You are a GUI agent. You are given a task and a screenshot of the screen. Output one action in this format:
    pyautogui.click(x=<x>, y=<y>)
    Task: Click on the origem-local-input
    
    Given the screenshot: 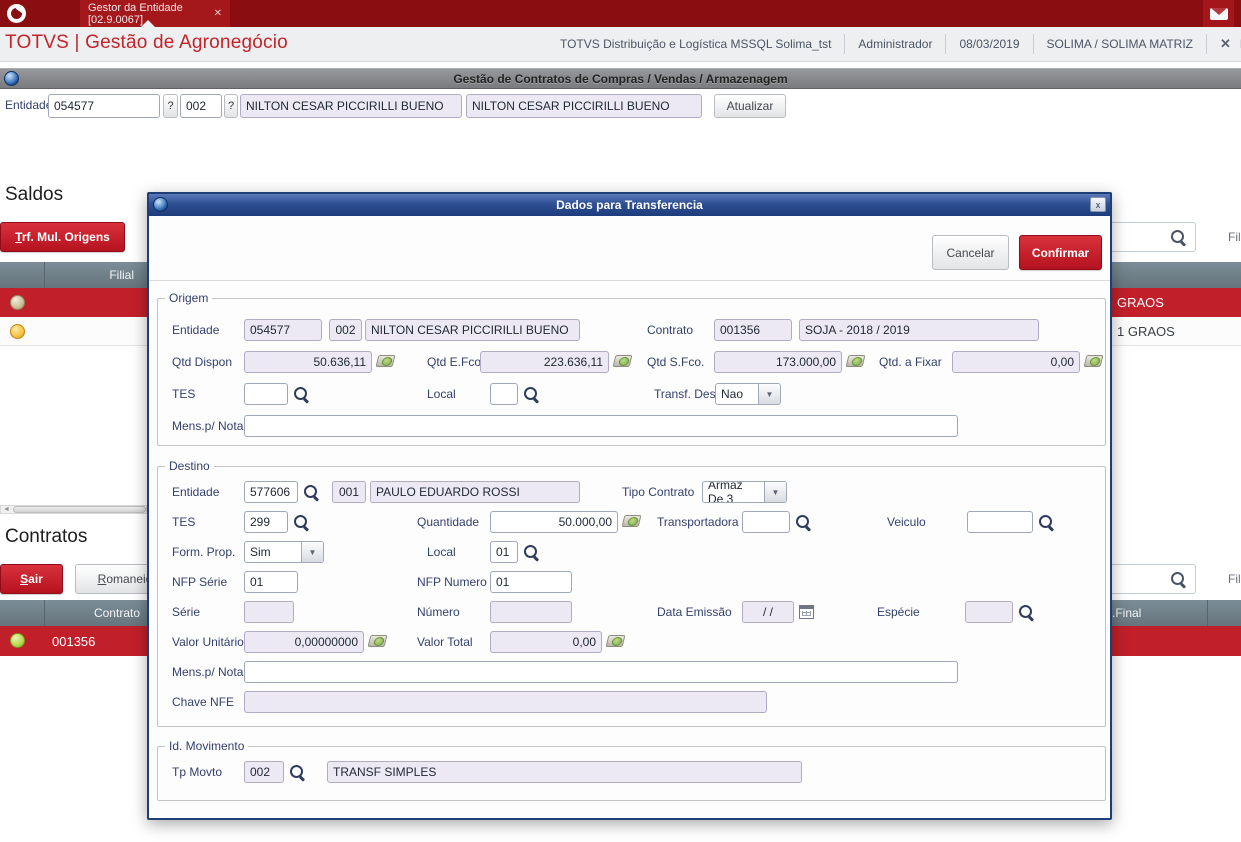 What is the action you would take?
    pyautogui.click(x=504, y=394)
    